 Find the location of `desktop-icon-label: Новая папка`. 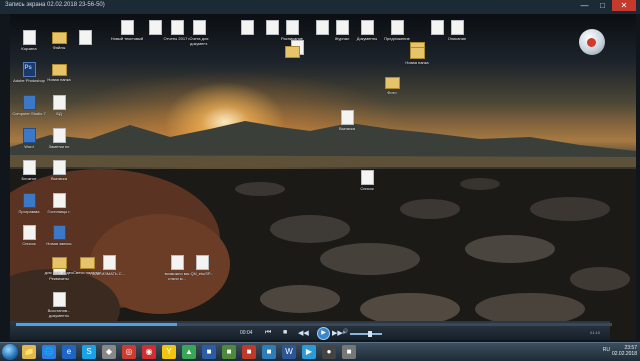

desktop-icon-label: Новая папка is located at coordinates (417, 62).